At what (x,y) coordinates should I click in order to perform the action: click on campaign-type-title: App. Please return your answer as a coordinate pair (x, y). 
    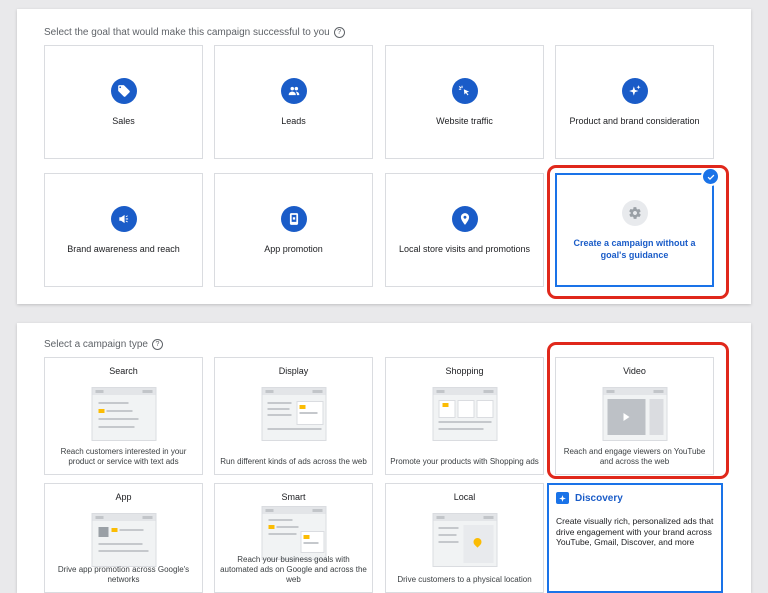
    Looking at the image, I should click on (123, 497).